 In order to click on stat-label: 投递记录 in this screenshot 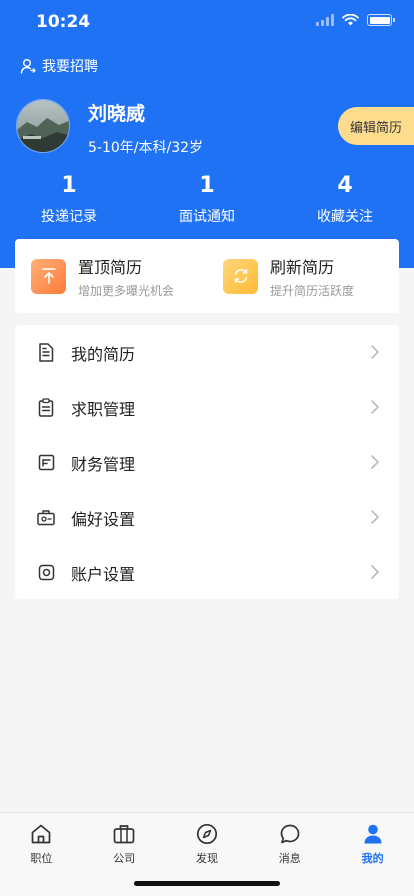, I will do `click(69, 217)`.